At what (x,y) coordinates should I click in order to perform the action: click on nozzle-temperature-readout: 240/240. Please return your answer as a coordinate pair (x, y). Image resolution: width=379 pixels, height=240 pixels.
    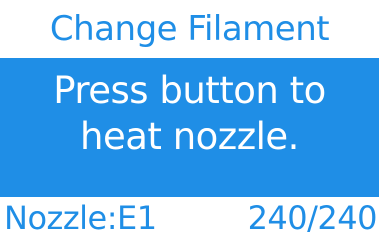
    Looking at the image, I should click on (312, 218).